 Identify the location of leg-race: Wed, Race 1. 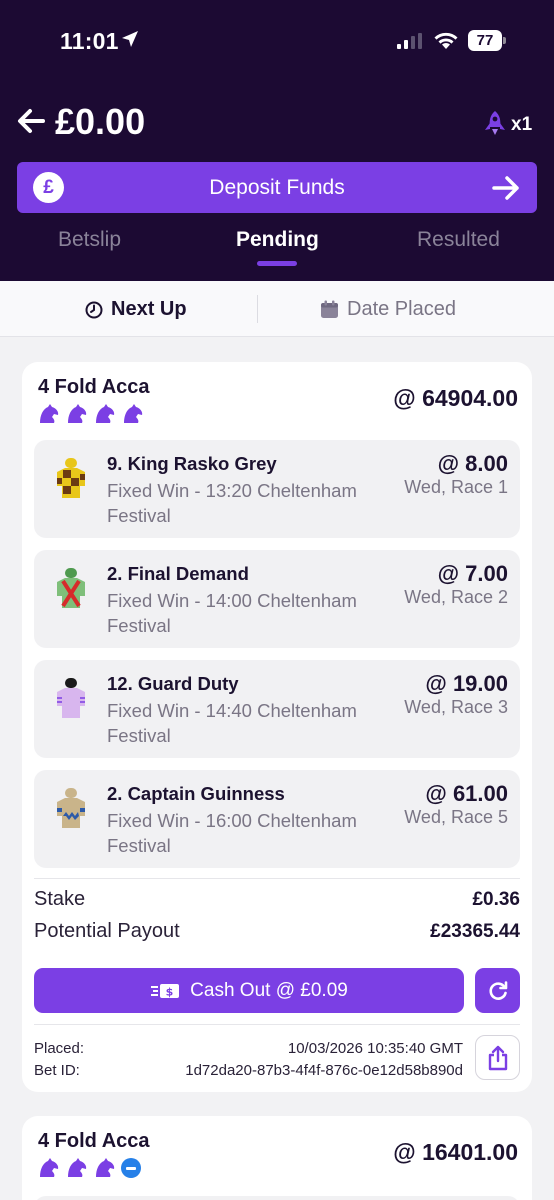
(456, 487).